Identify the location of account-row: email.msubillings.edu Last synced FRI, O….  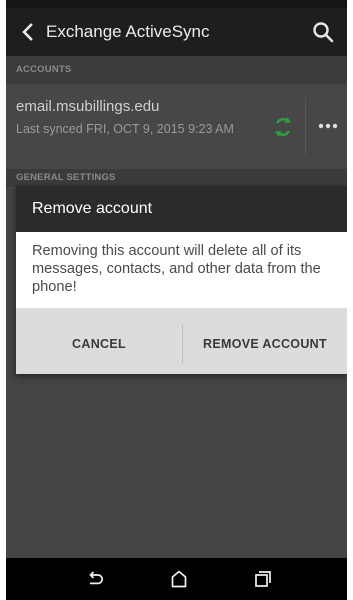
(176, 126).